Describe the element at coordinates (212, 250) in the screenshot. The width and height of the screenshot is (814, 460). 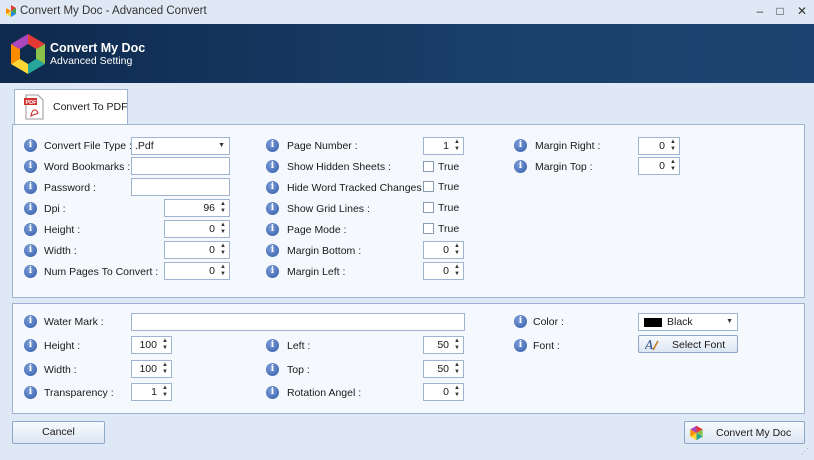
I see `width-value: 0` at that location.